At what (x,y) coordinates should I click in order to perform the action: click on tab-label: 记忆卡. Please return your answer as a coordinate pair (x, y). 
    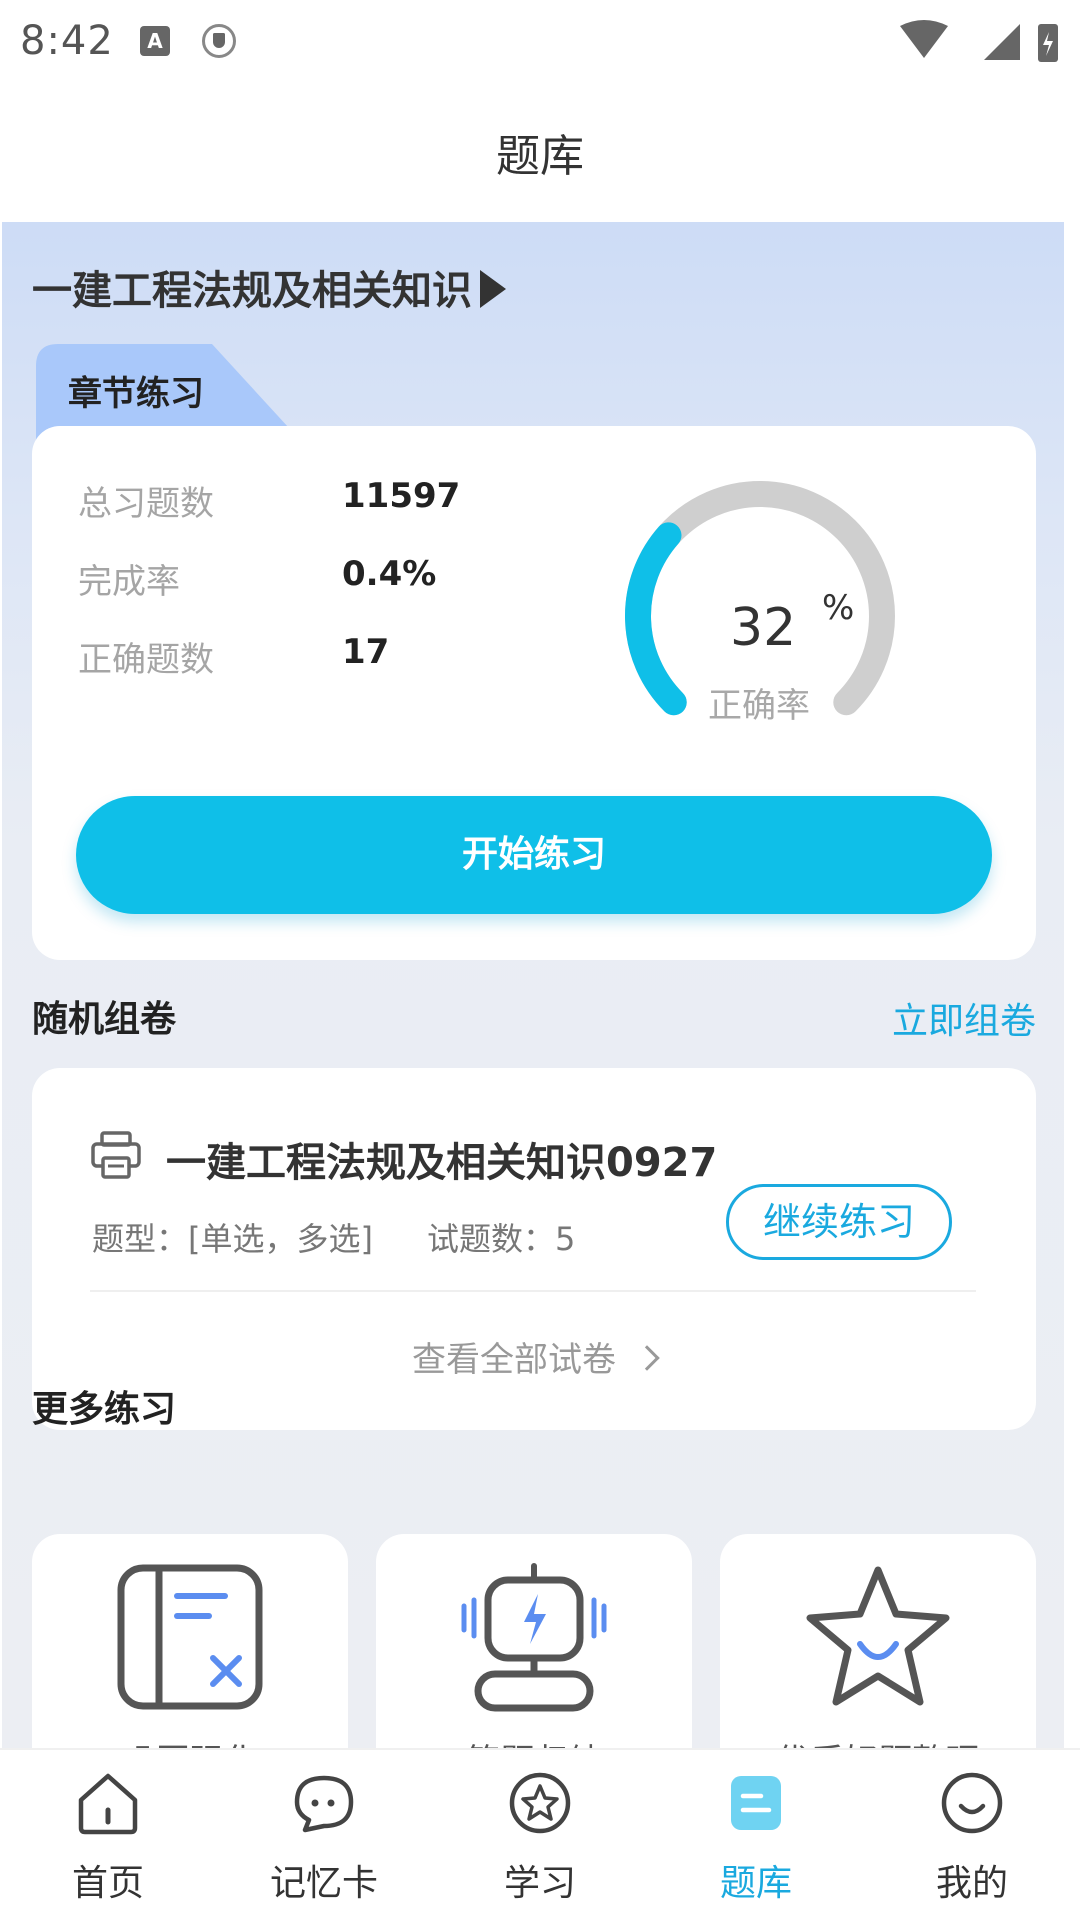
    Looking at the image, I should click on (323, 1883).